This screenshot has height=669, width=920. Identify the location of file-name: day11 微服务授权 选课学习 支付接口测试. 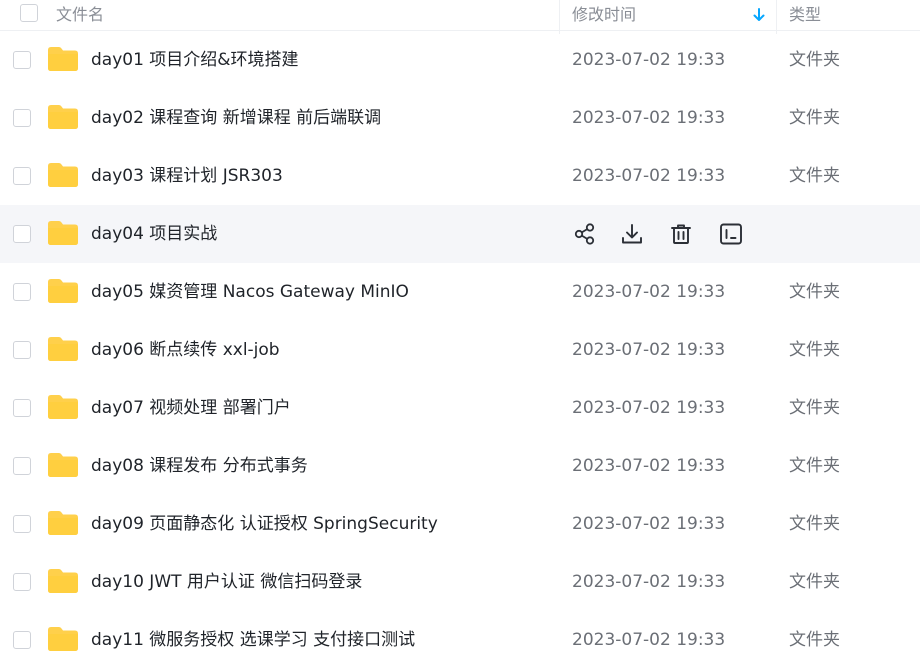
(253, 640).